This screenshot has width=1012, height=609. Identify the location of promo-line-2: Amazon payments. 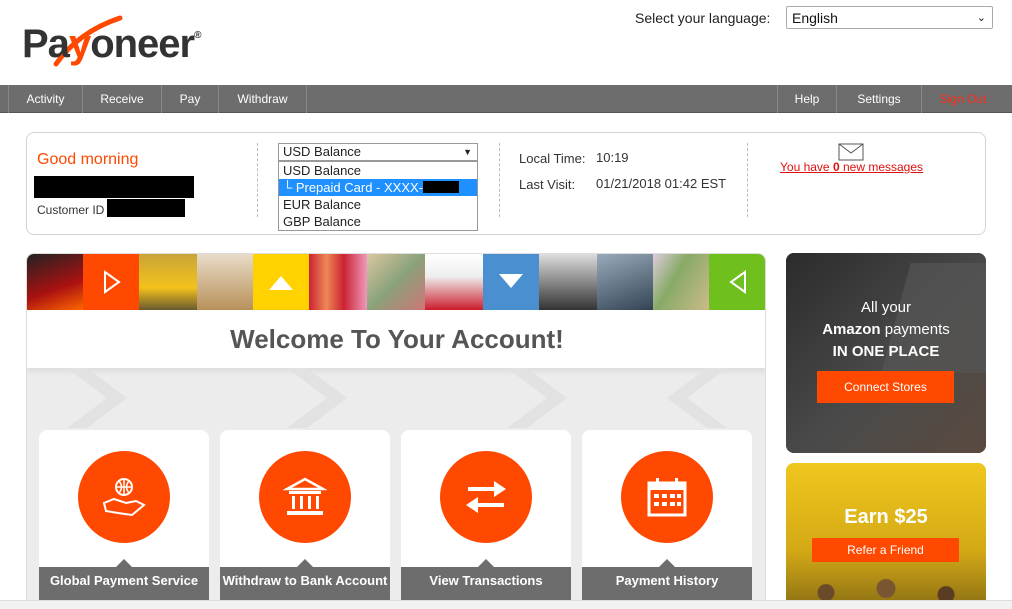
(886, 329).